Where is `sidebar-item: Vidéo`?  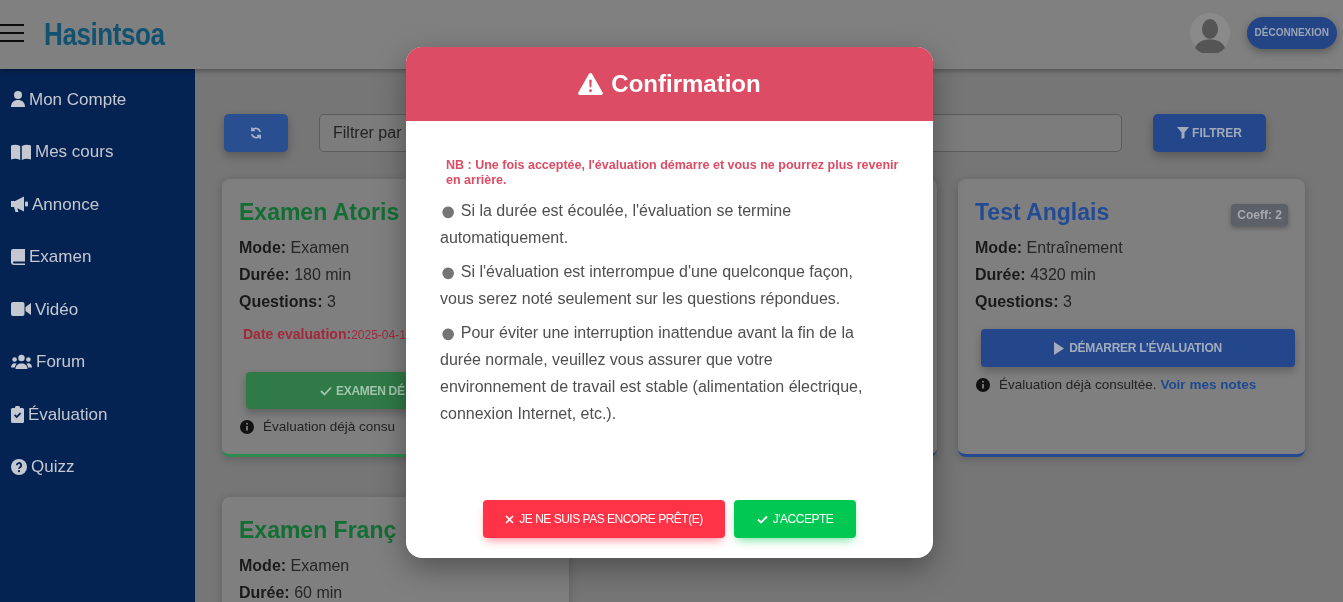 sidebar-item: Vidéo is located at coordinates (45, 309).